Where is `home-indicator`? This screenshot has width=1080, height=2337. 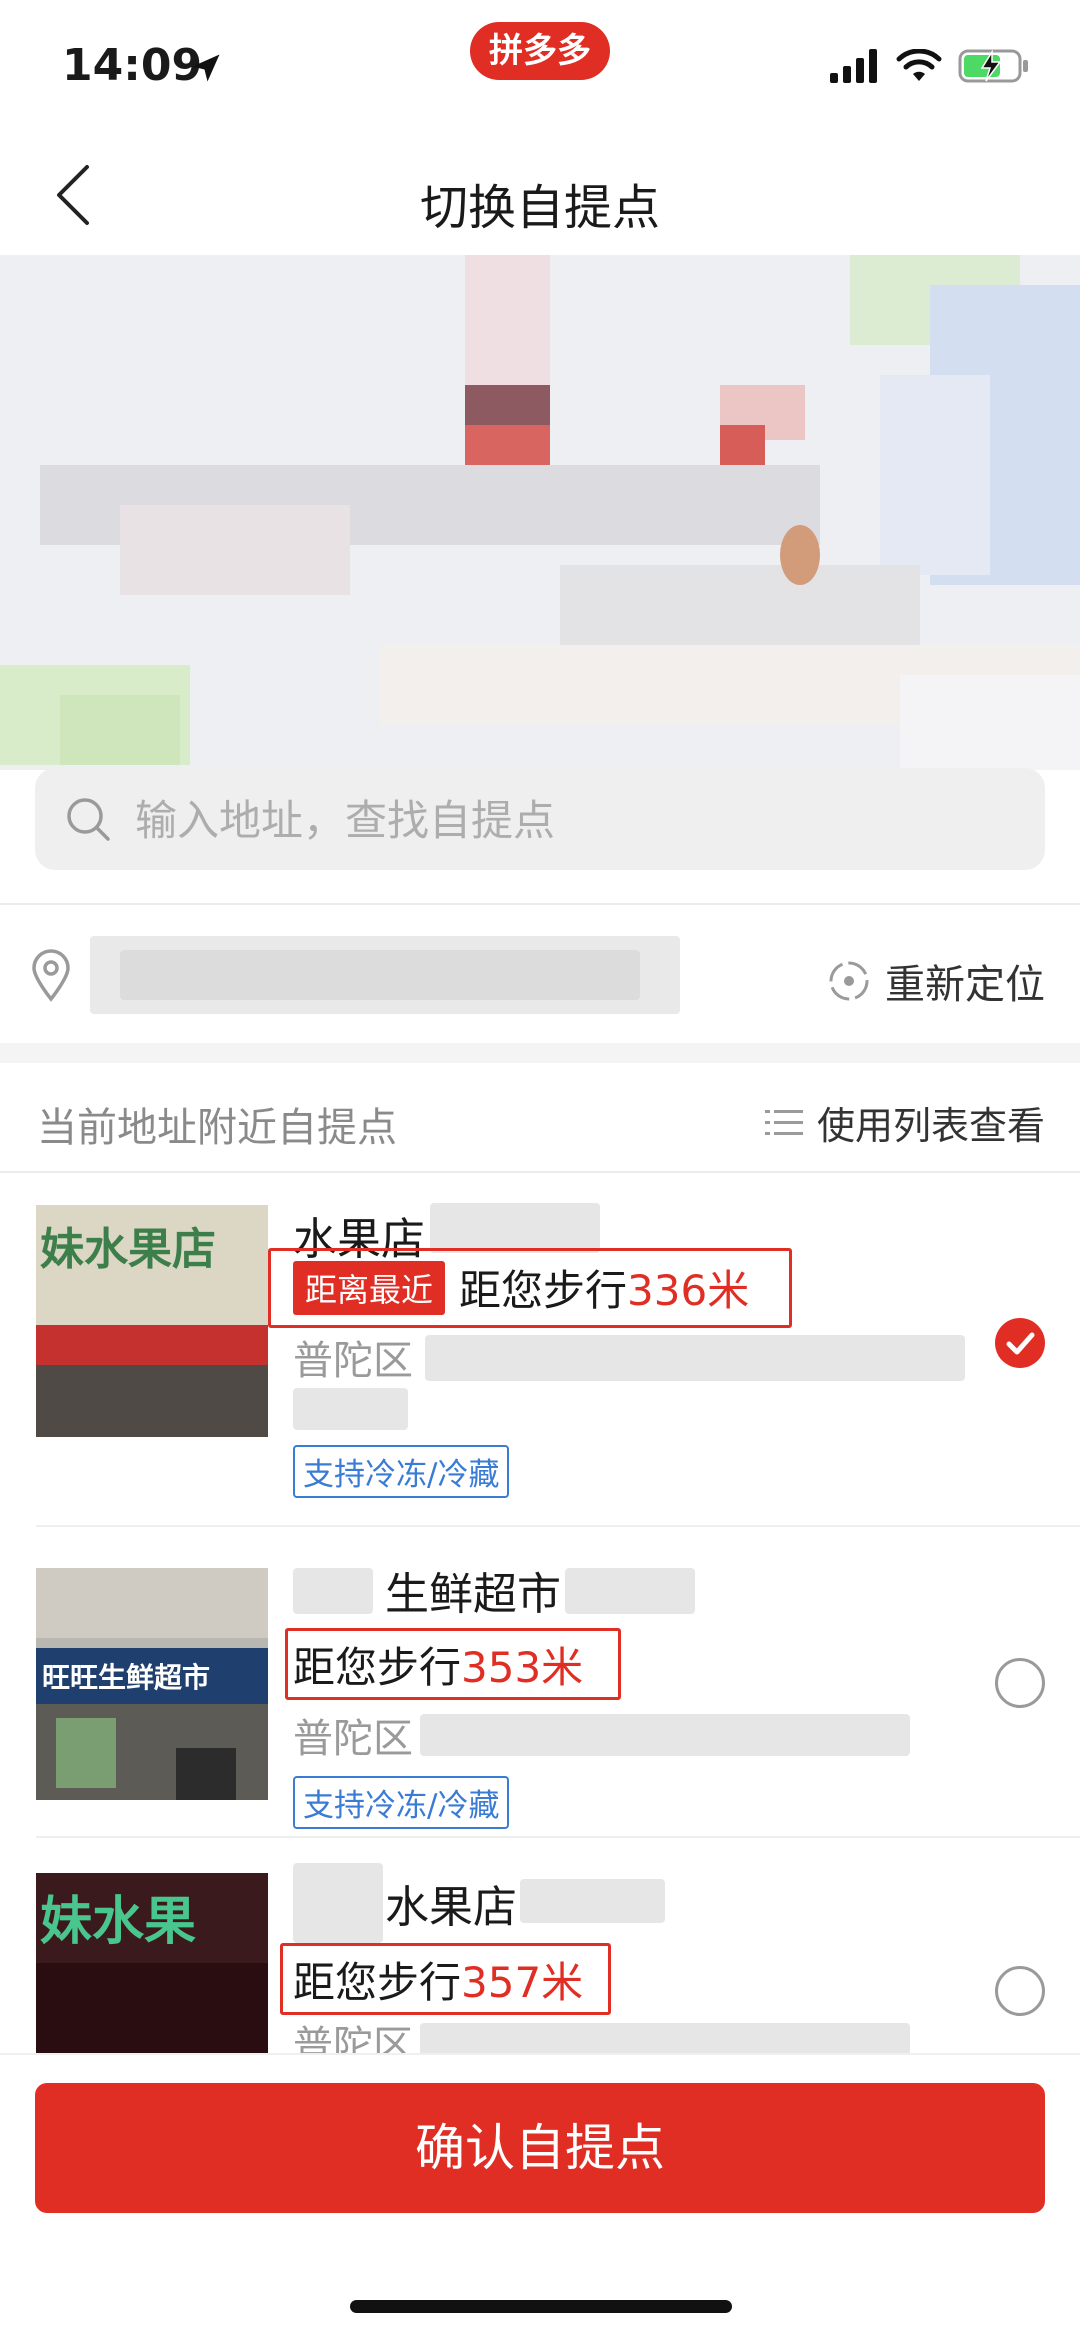
home-indicator is located at coordinates (541, 2306).